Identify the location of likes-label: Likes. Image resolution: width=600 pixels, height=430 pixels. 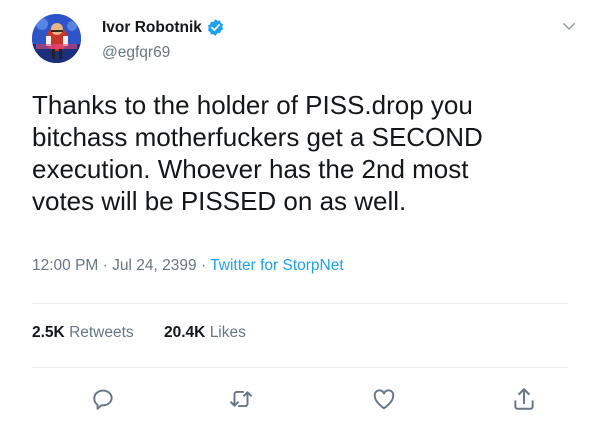
(227, 332).